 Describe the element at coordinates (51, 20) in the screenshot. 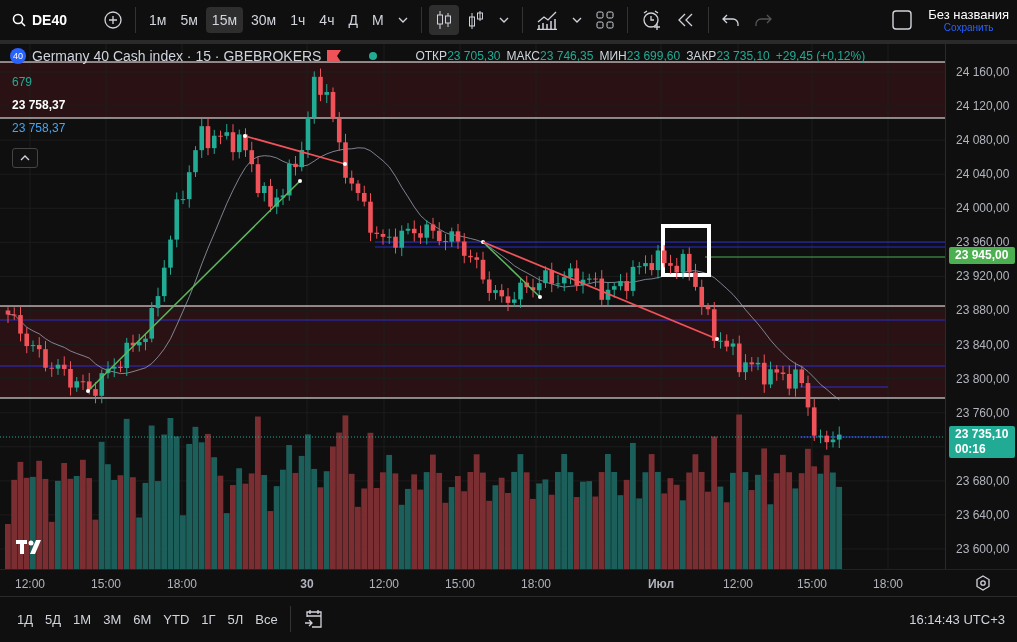

I see `symbol-search: DE40` at that location.